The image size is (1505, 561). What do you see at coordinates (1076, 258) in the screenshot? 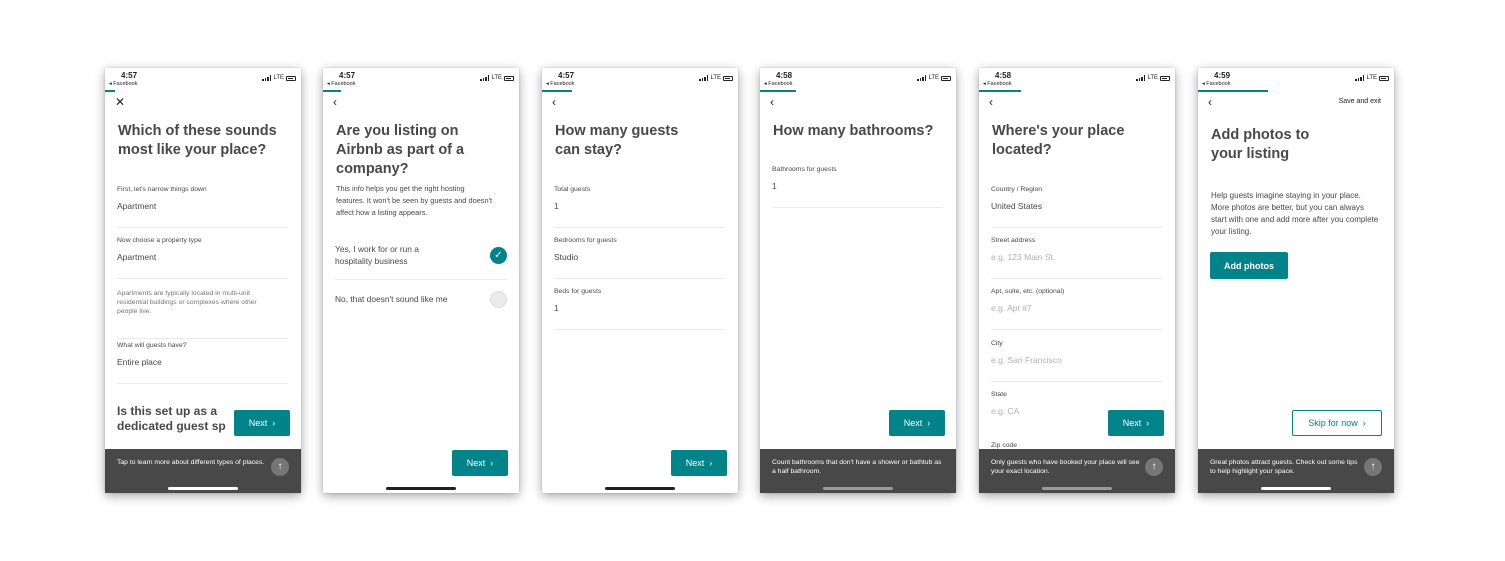
I see `street-address-field: Street address e.g. 123 Main St.` at bounding box center [1076, 258].